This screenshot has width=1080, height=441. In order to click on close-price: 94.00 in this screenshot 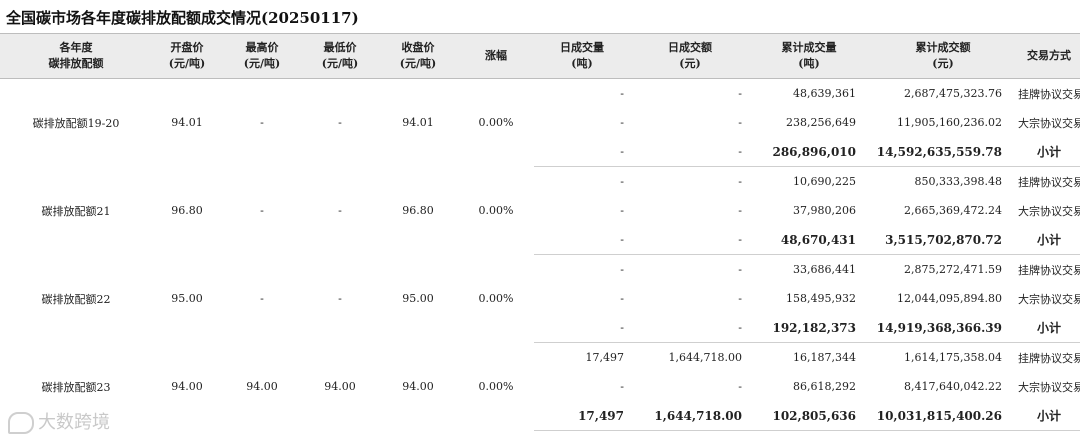, I will do `click(418, 387)`.